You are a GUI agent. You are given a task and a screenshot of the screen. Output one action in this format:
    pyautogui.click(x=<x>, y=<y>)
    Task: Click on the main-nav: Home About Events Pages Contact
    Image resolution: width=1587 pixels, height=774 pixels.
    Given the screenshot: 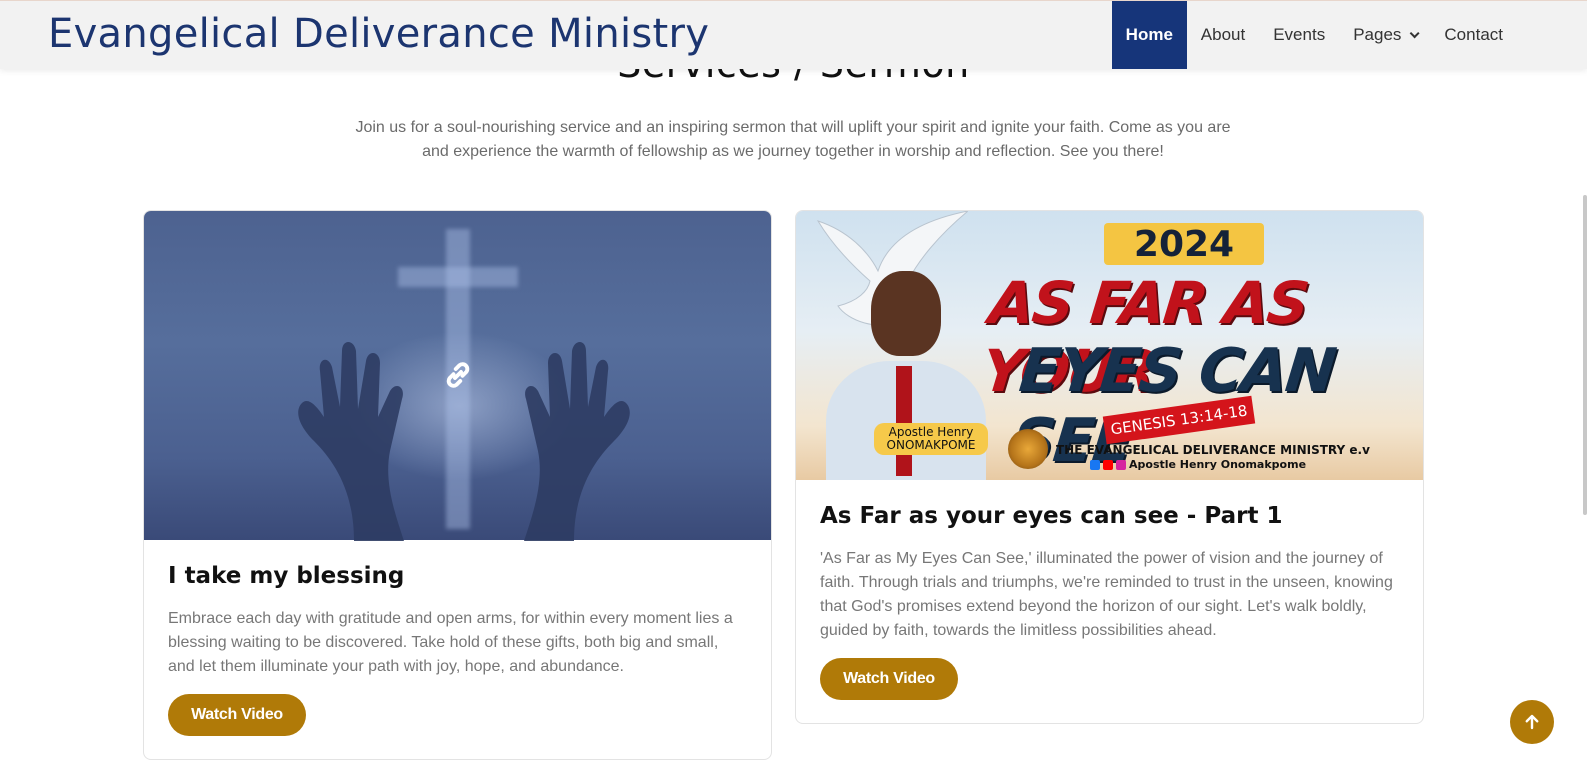 What is the action you would take?
    pyautogui.click(x=1314, y=35)
    